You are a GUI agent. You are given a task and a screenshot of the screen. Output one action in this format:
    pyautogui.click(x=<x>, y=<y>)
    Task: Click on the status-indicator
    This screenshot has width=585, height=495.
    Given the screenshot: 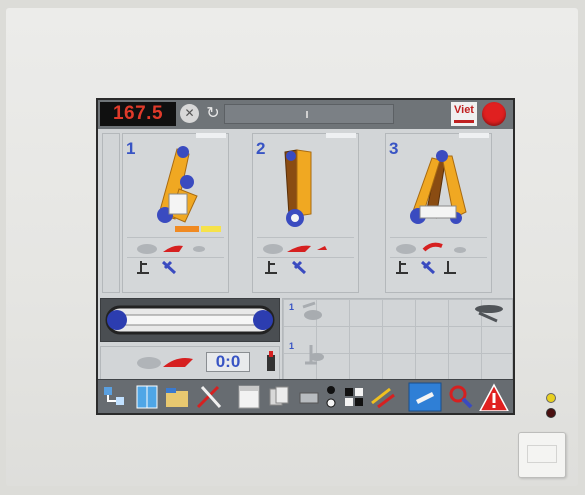 What is the action you would take?
    pyautogui.click(x=307, y=114)
    